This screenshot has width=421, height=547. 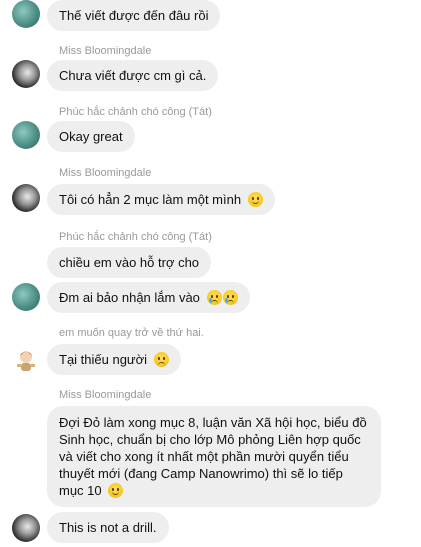 I want to click on message-text: chiều em vào hỗ trợ cho, so click(x=129, y=262).